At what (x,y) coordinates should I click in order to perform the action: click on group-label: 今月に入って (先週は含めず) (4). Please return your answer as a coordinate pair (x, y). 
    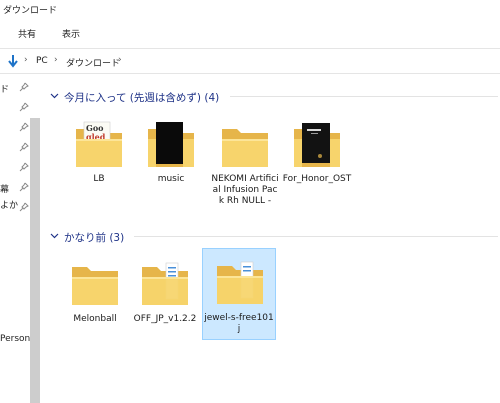
    Looking at the image, I should click on (142, 98).